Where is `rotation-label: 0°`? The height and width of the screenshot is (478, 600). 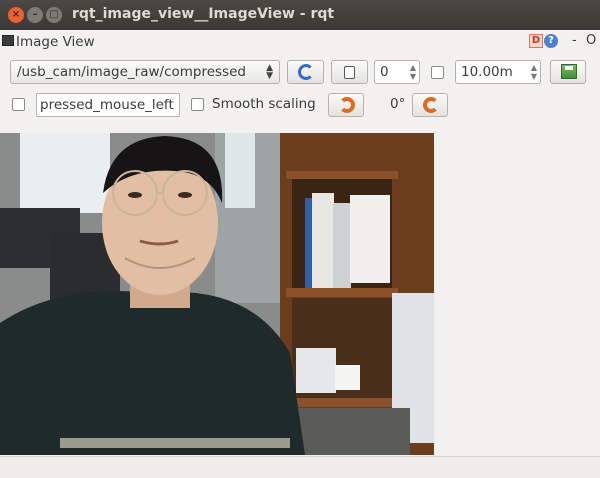 rotation-label: 0° is located at coordinates (398, 104).